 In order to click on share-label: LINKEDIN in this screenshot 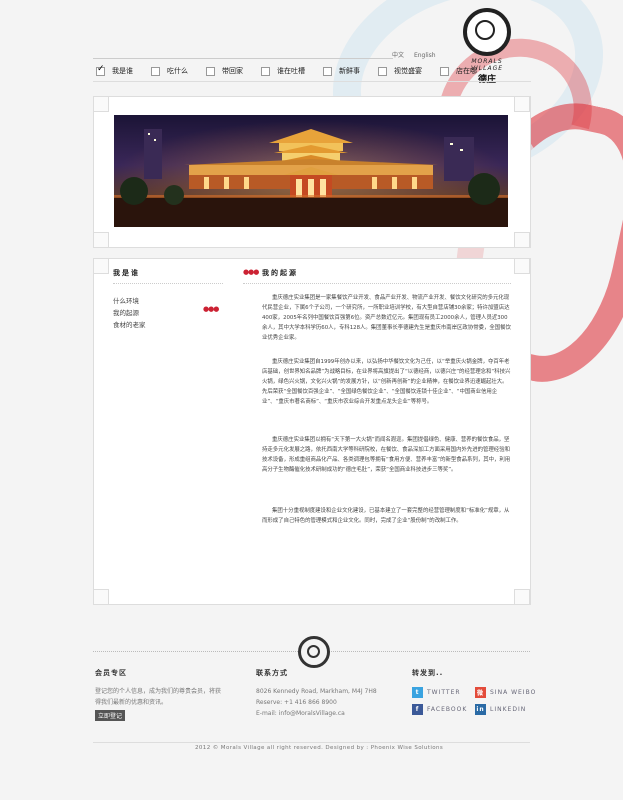, I will do `click(508, 709)`.